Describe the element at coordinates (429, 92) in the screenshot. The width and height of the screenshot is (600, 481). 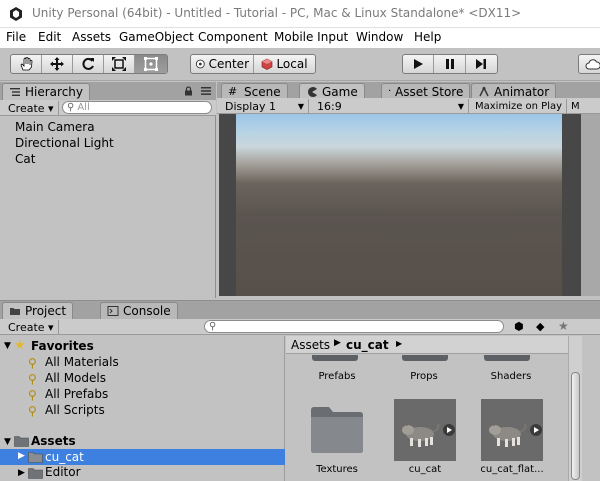
I see `tab-asset-store-label: Asset Store` at that location.